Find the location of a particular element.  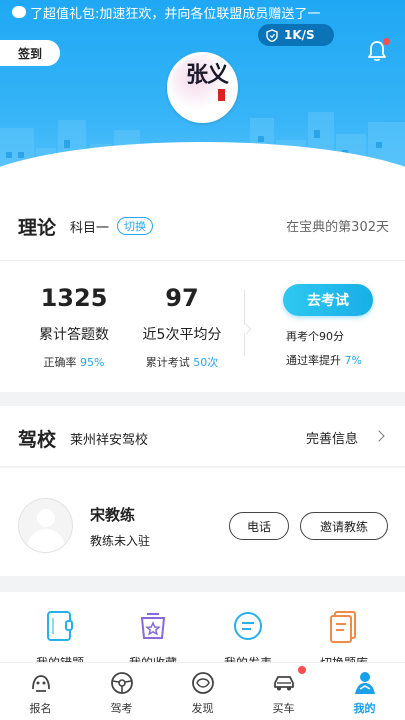

call-coach-button: 电话 is located at coordinates (259, 526).